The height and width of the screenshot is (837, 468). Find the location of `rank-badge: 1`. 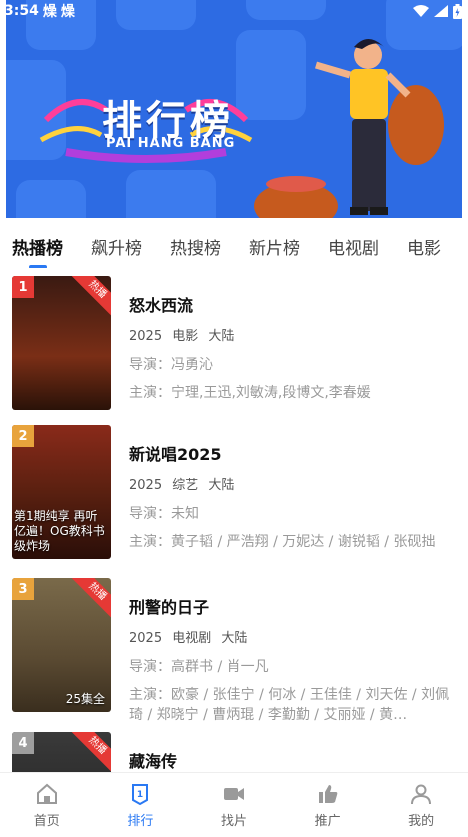

rank-badge: 1 is located at coordinates (23, 287).